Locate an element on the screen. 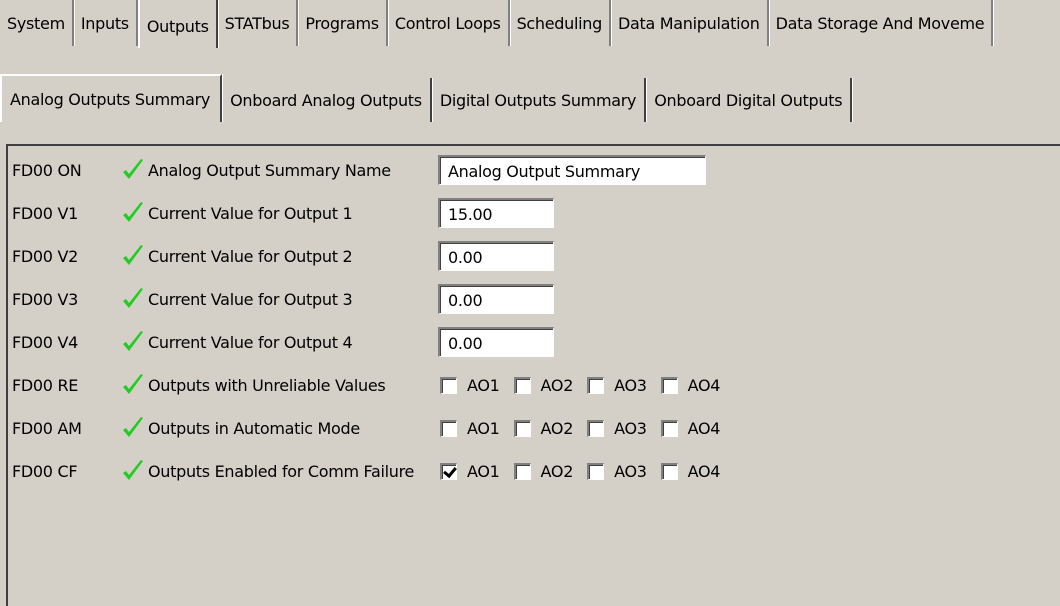 The width and height of the screenshot is (1060, 606). property-label: Current Value for Output 4 is located at coordinates (250, 342).